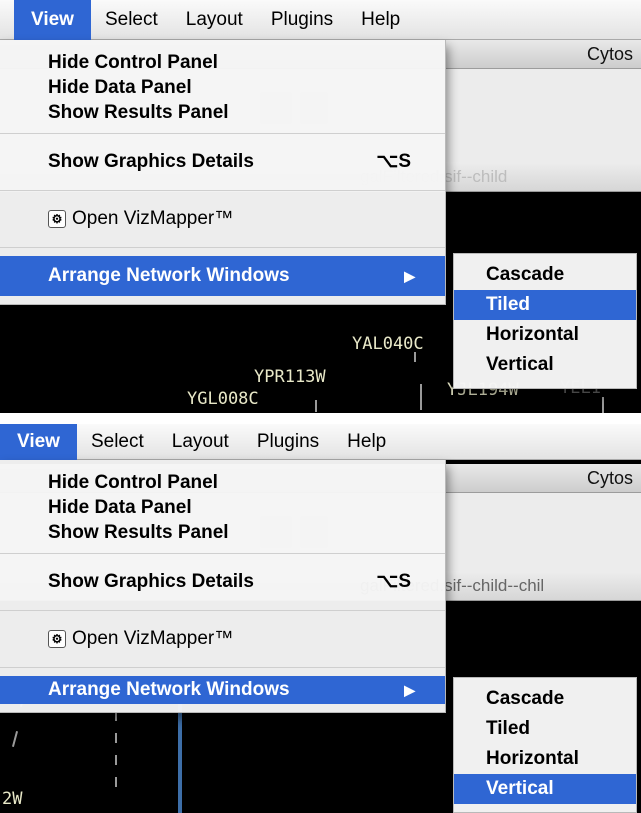 Image resolution: width=641 pixels, height=813 pixels. I want to click on node-label: YAL040C, so click(388, 344).